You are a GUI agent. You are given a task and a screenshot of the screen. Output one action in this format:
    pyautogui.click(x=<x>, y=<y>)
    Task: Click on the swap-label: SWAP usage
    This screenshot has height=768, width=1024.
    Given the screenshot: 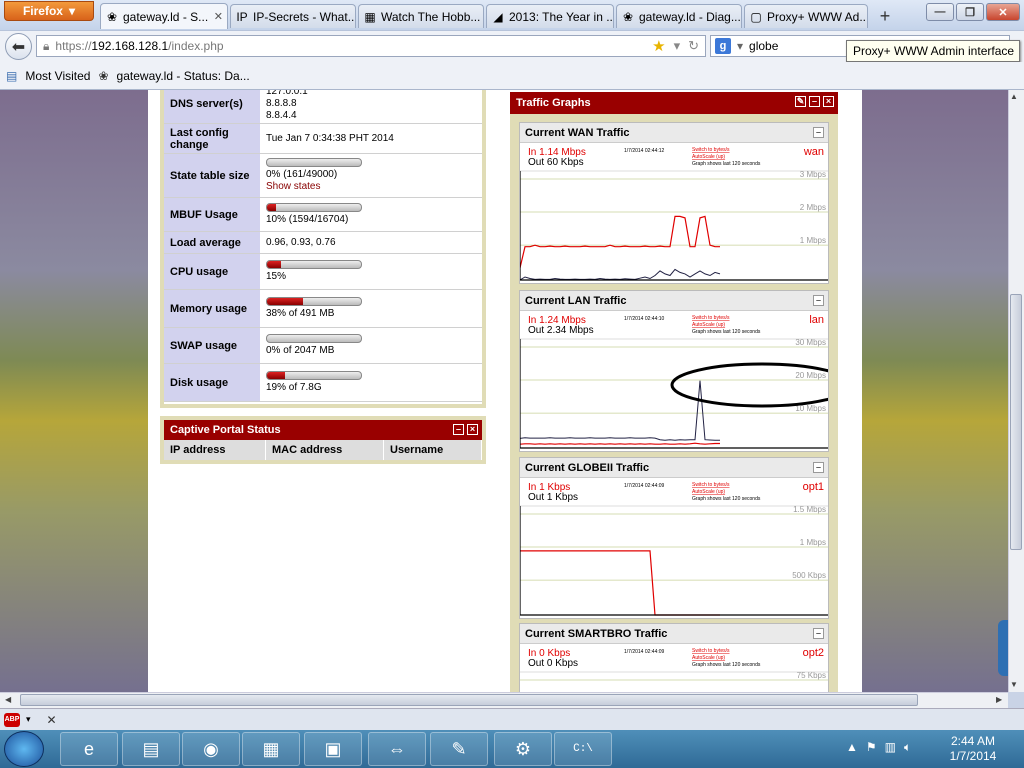 What is the action you would take?
    pyautogui.click(x=212, y=345)
    